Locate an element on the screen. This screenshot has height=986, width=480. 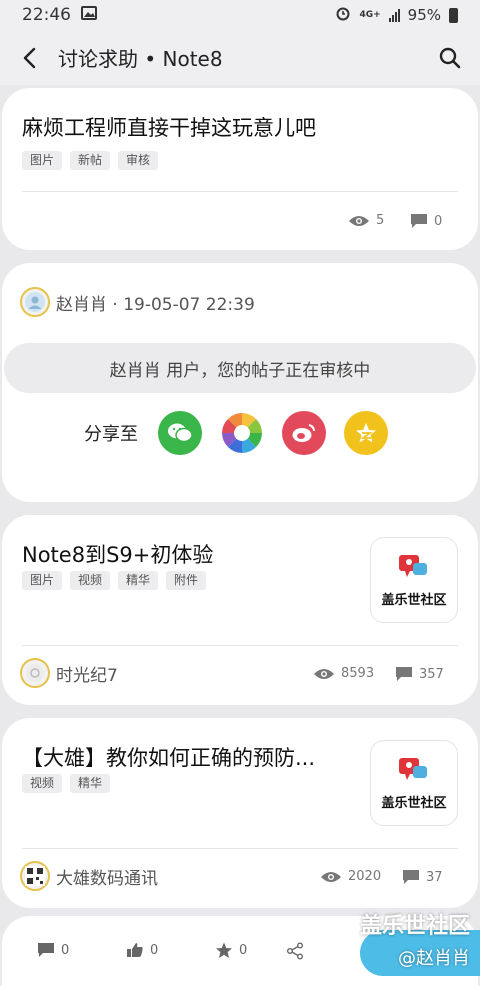
tag-list: 图片 新帖 审核 is located at coordinates (90, 160).